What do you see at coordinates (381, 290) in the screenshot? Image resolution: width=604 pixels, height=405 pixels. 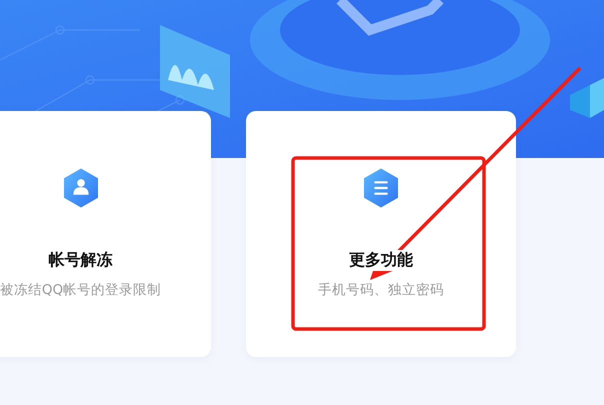 I see `card-description: 手机号码、独立密码` at bounding box center [381, 290].